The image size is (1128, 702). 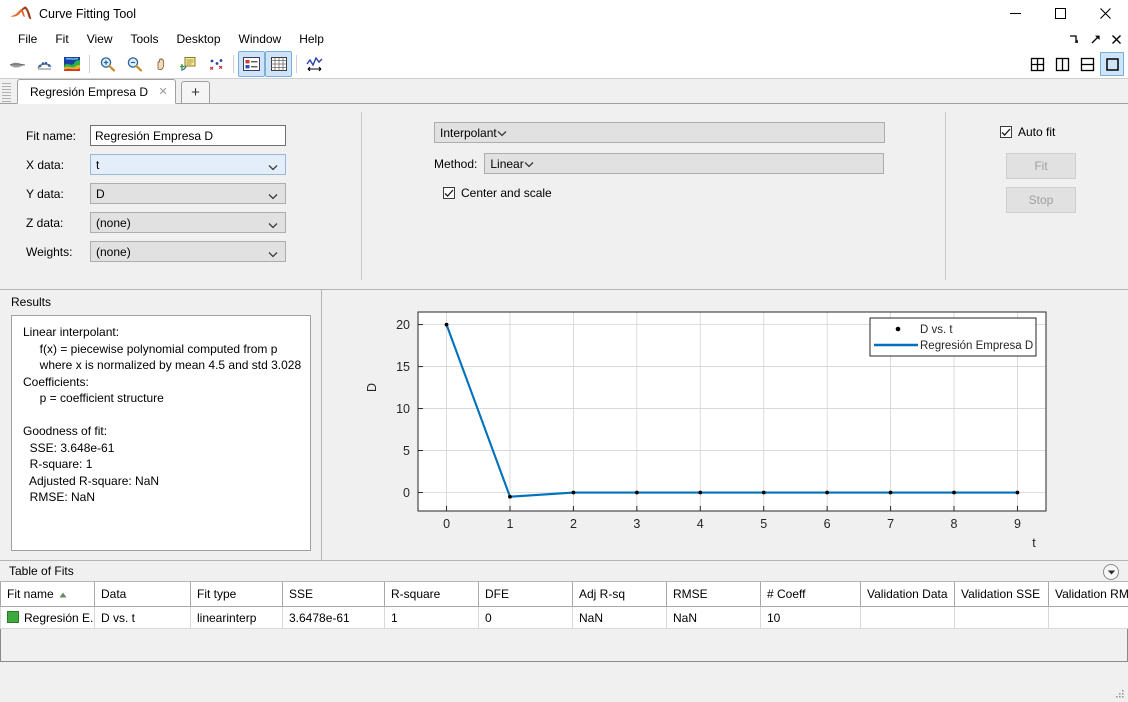 What do you see at coordinates (1041, 200) in the screenshot?
I see `stop-button: Stop` at bounding box center [1041, 200].